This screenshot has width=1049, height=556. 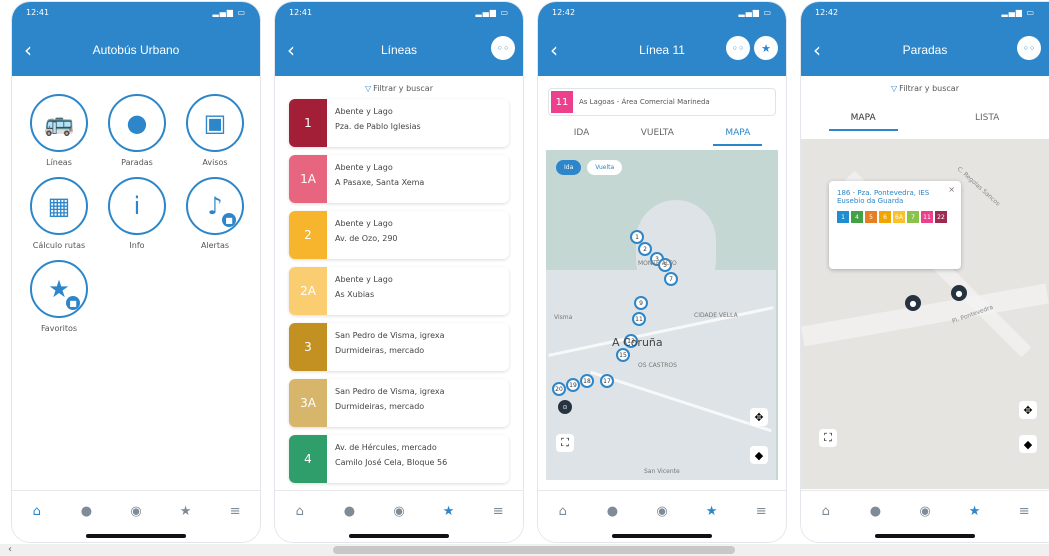 I want to click on line-origin: Abente y Lago, so click(x=364, y=223).